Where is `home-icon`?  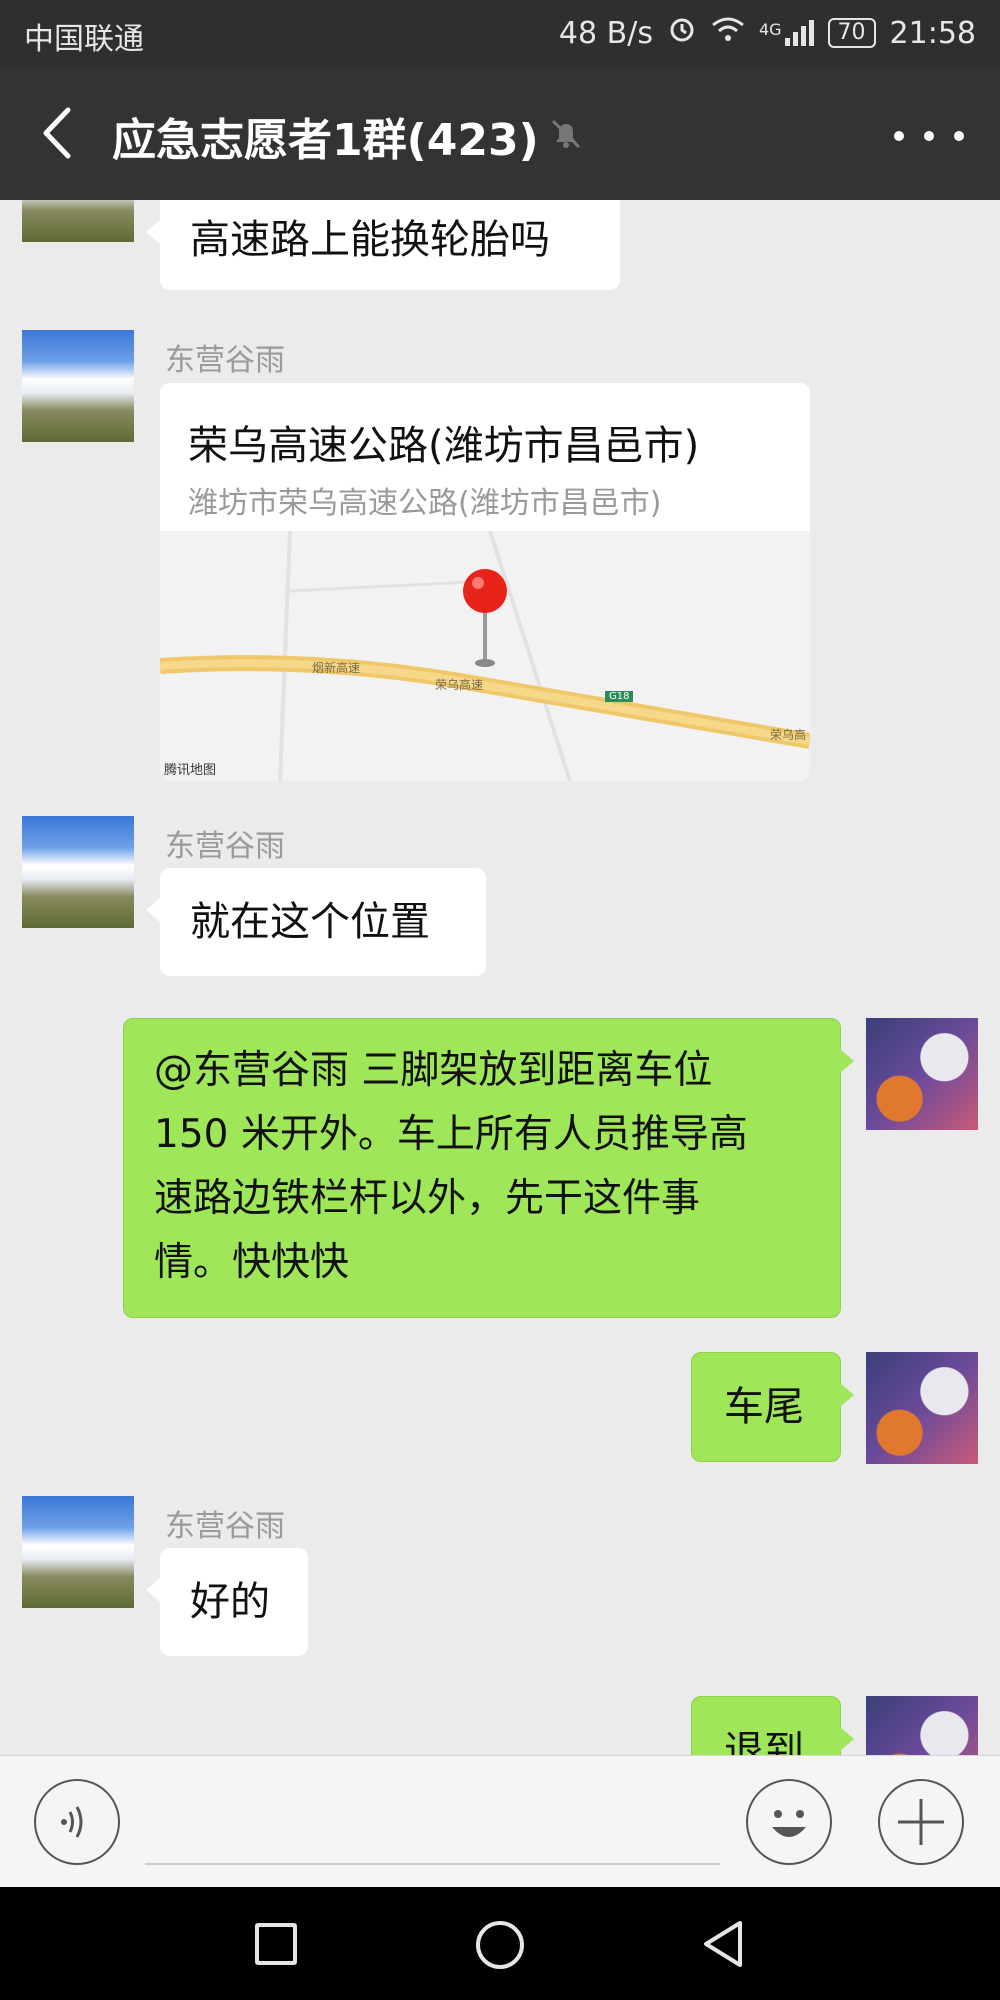 home-icon is located at coordinates (500, 1945).